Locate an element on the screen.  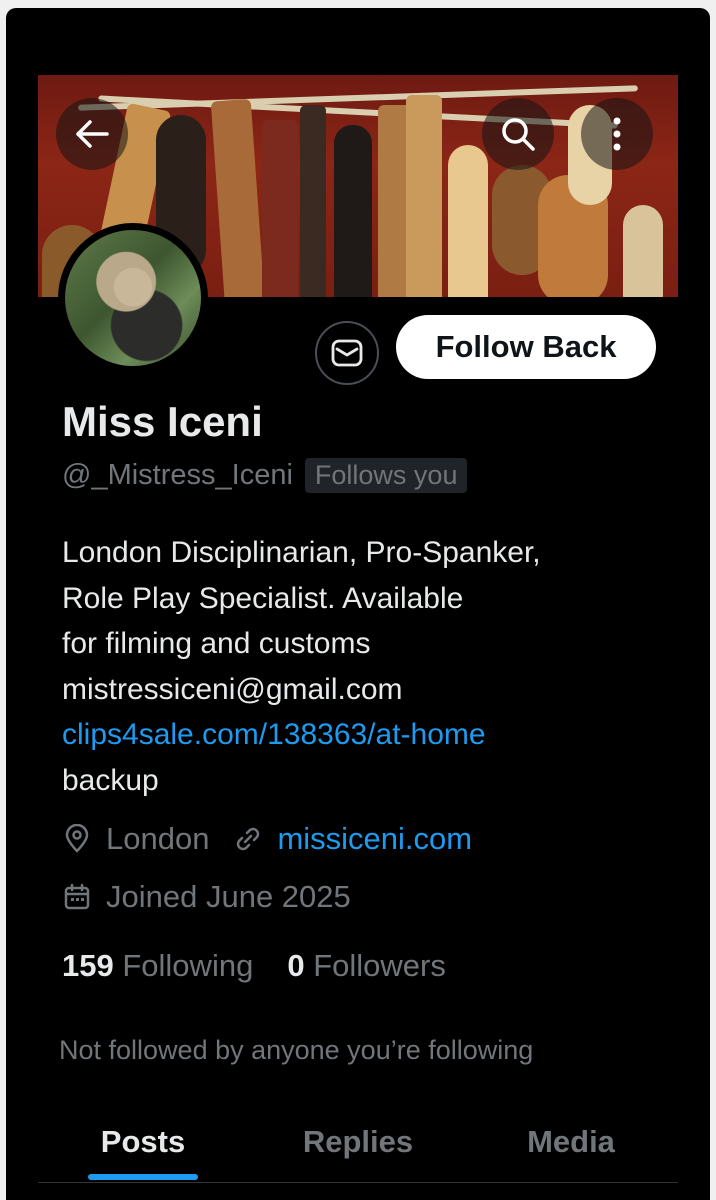
follow-back-button: Follow Back is located at coordinates (526, 347).